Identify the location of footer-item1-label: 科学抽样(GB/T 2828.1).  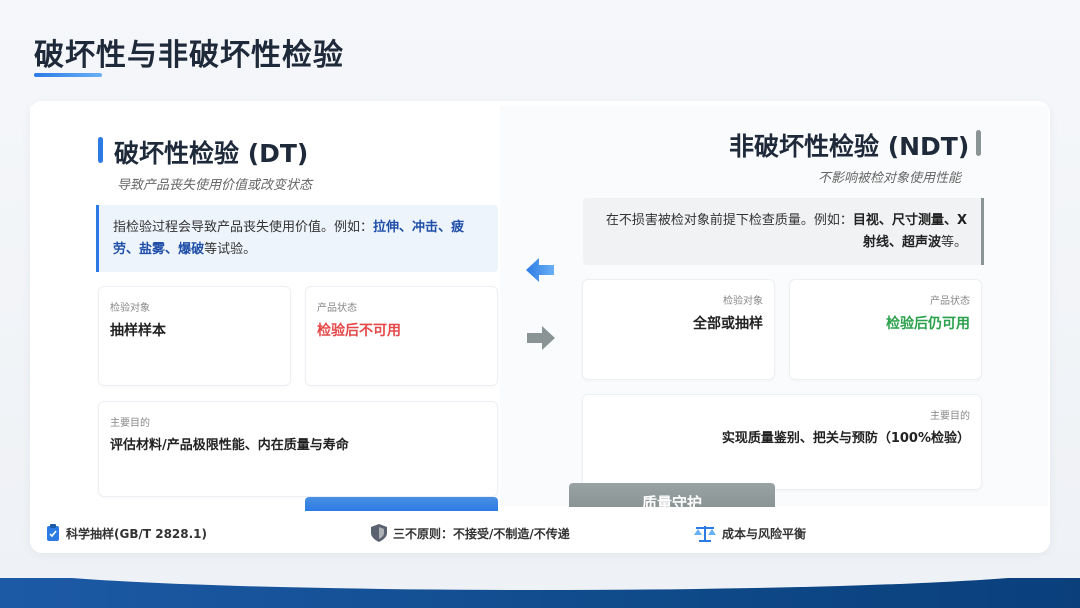
(137, 533).